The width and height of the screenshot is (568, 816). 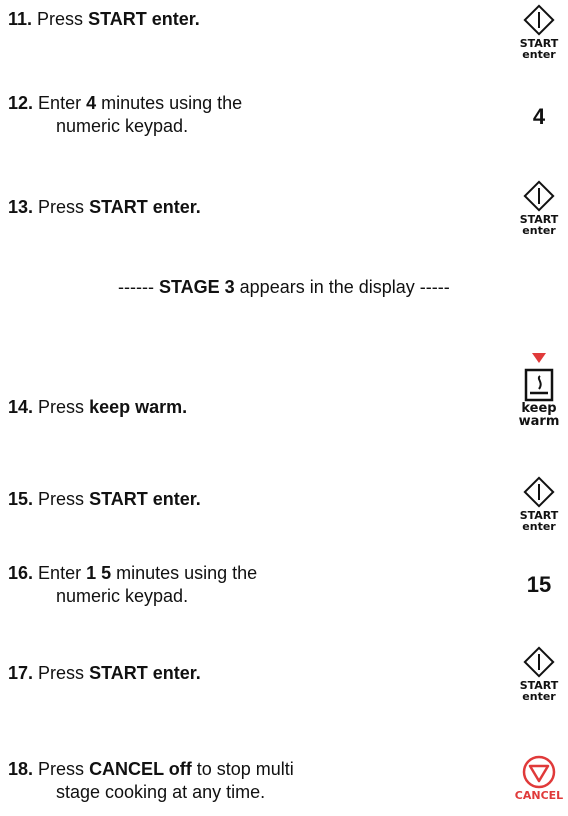 What do you see at coordinates (196, 287) in the screenshot?
I see `stage-label: STAGE 3` at bounding box center [196, 287].